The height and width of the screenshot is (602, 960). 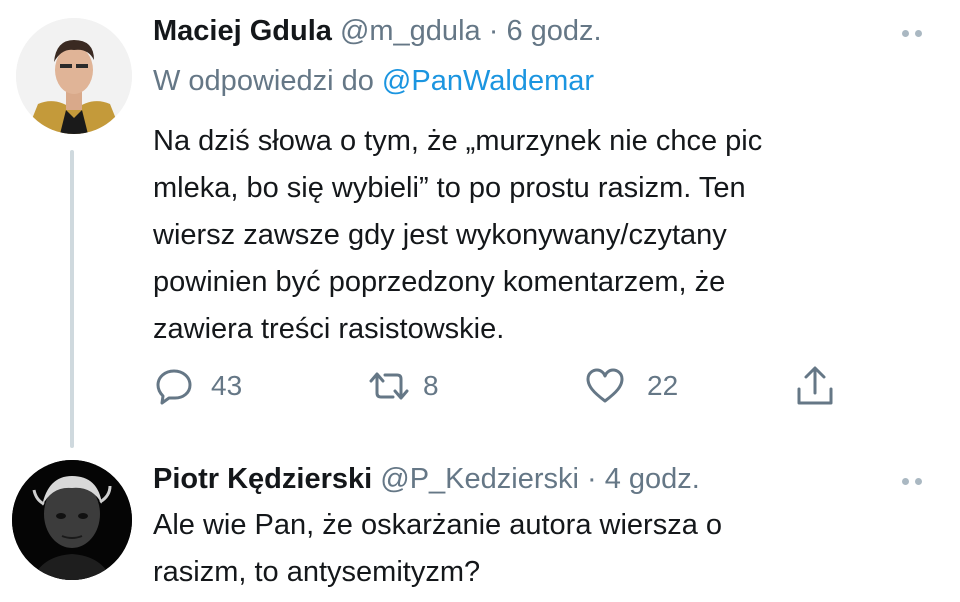 I want to click on reply-button: 43, so click(x=198, y=386).